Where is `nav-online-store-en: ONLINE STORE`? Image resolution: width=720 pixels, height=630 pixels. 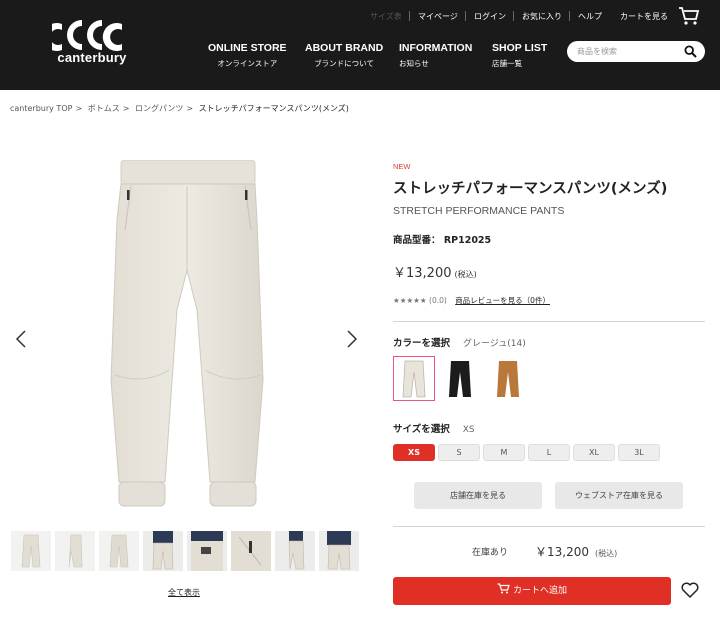 nav-online-store-en: ONLINE STORE is located at coordinates (247, 48).